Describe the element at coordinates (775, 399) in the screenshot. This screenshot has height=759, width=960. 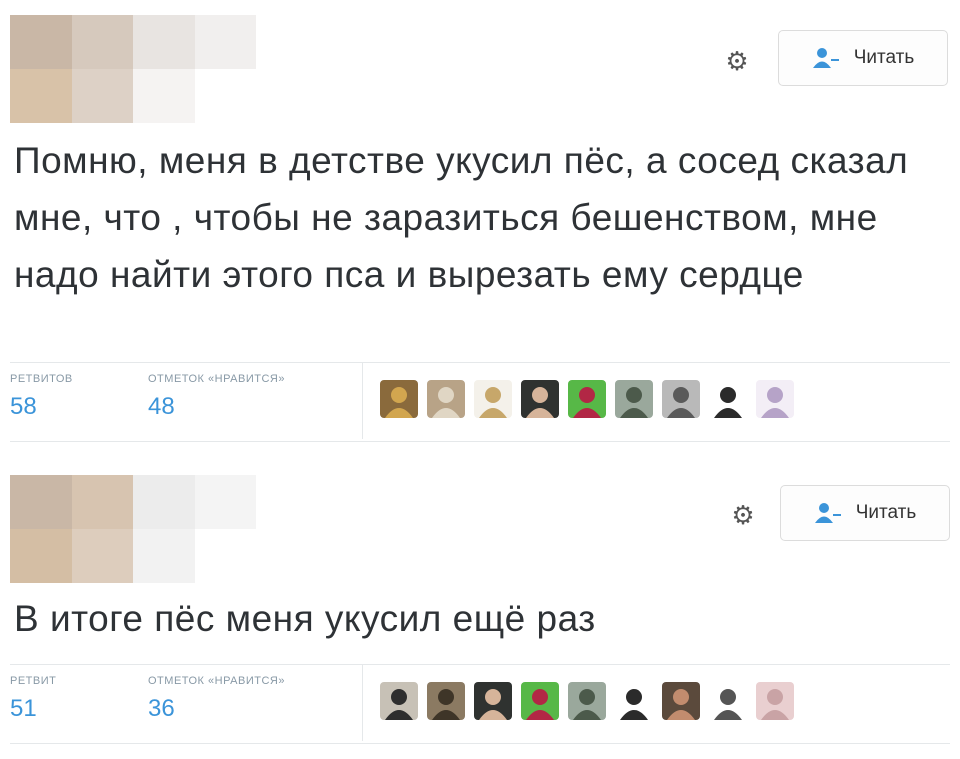
I see `blob-avatar` at that location.